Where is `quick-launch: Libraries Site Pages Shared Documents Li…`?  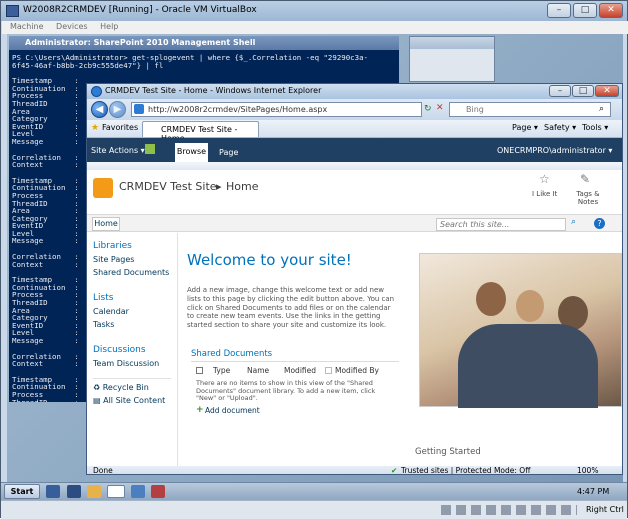
quick-launch: Libraries Site Pages Shared Documents Li… is located at coordinates (132, 349).